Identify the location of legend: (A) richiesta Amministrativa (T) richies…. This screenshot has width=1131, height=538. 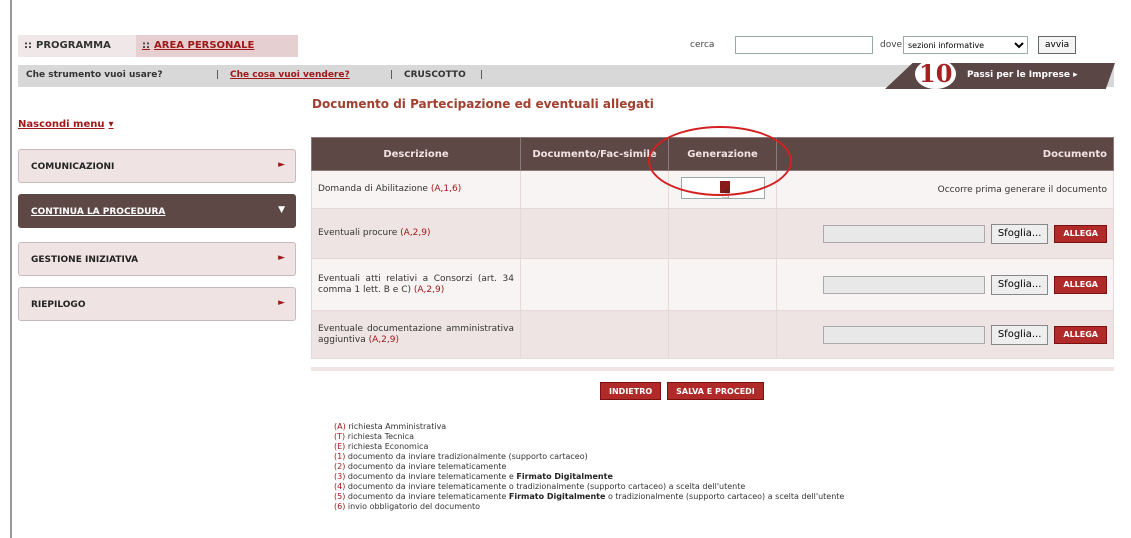
(714, 467).